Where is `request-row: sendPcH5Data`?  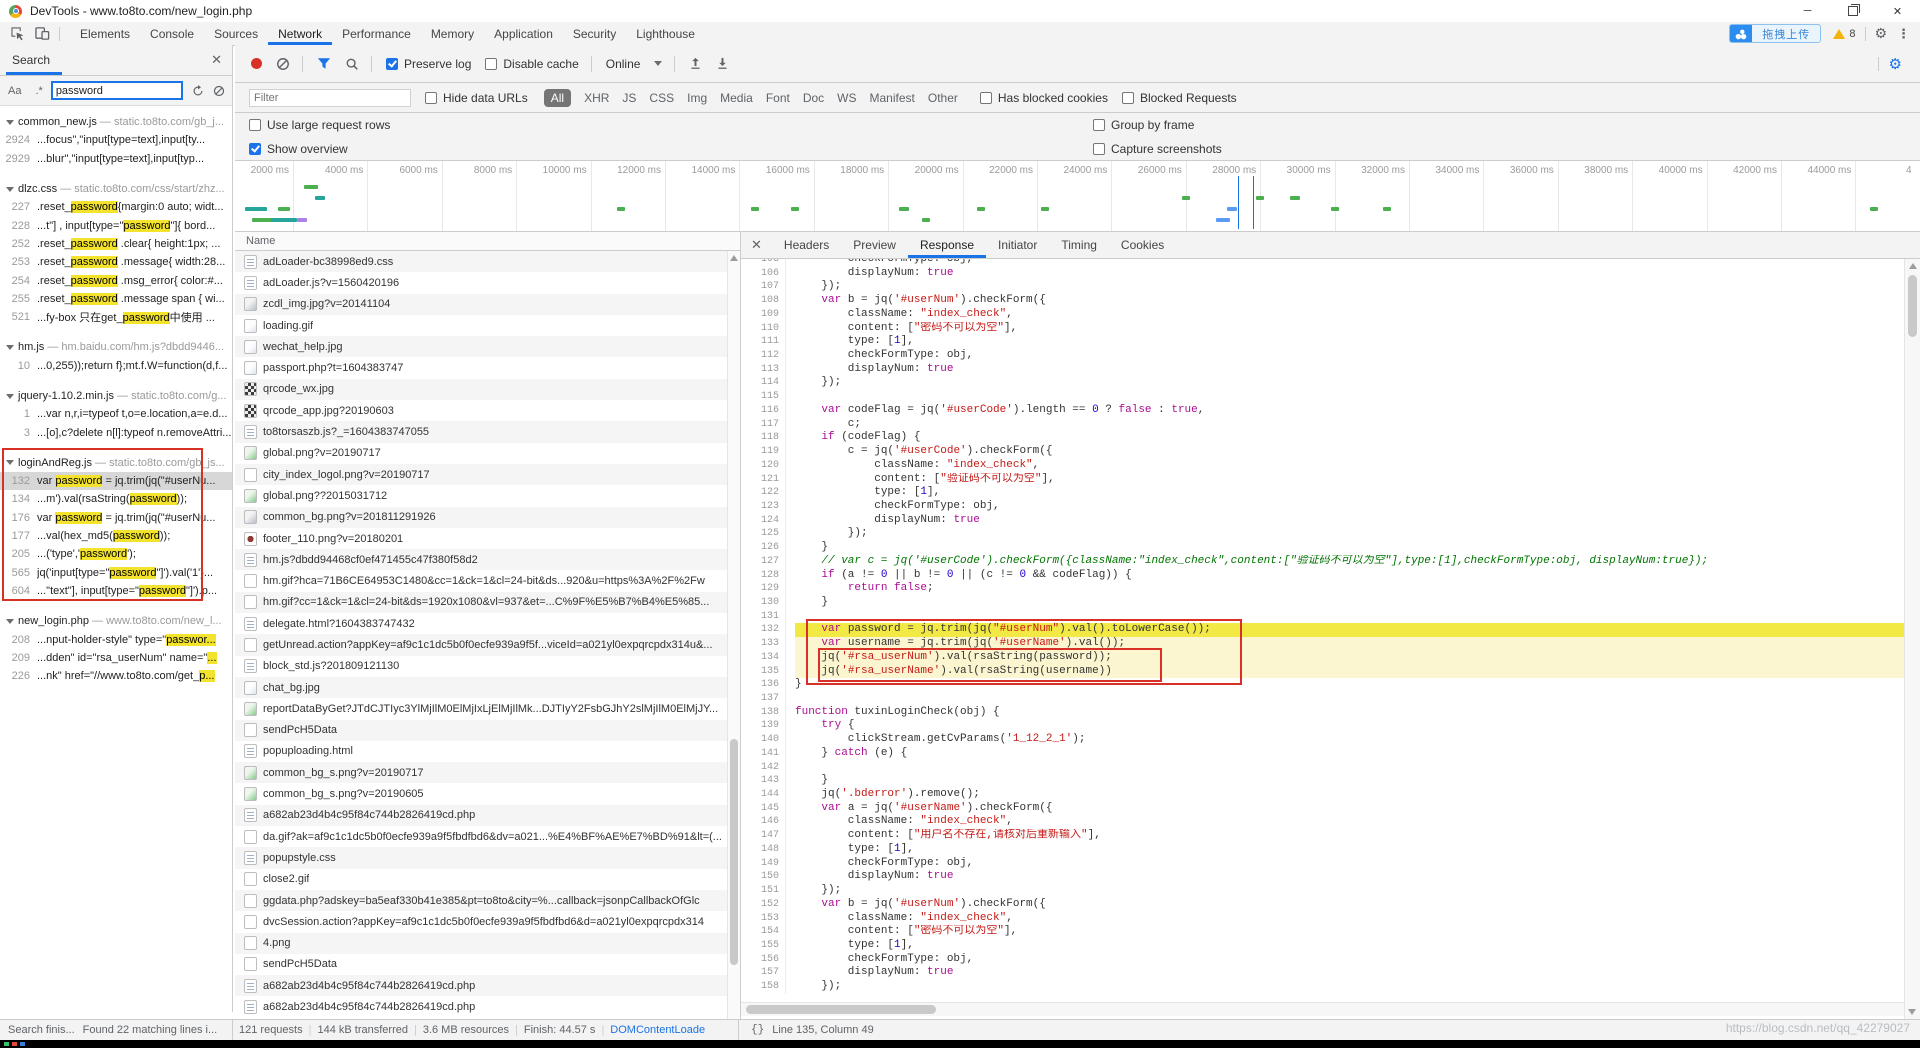
request-row: sendPcH5Data is located at coordinates (487, 730).